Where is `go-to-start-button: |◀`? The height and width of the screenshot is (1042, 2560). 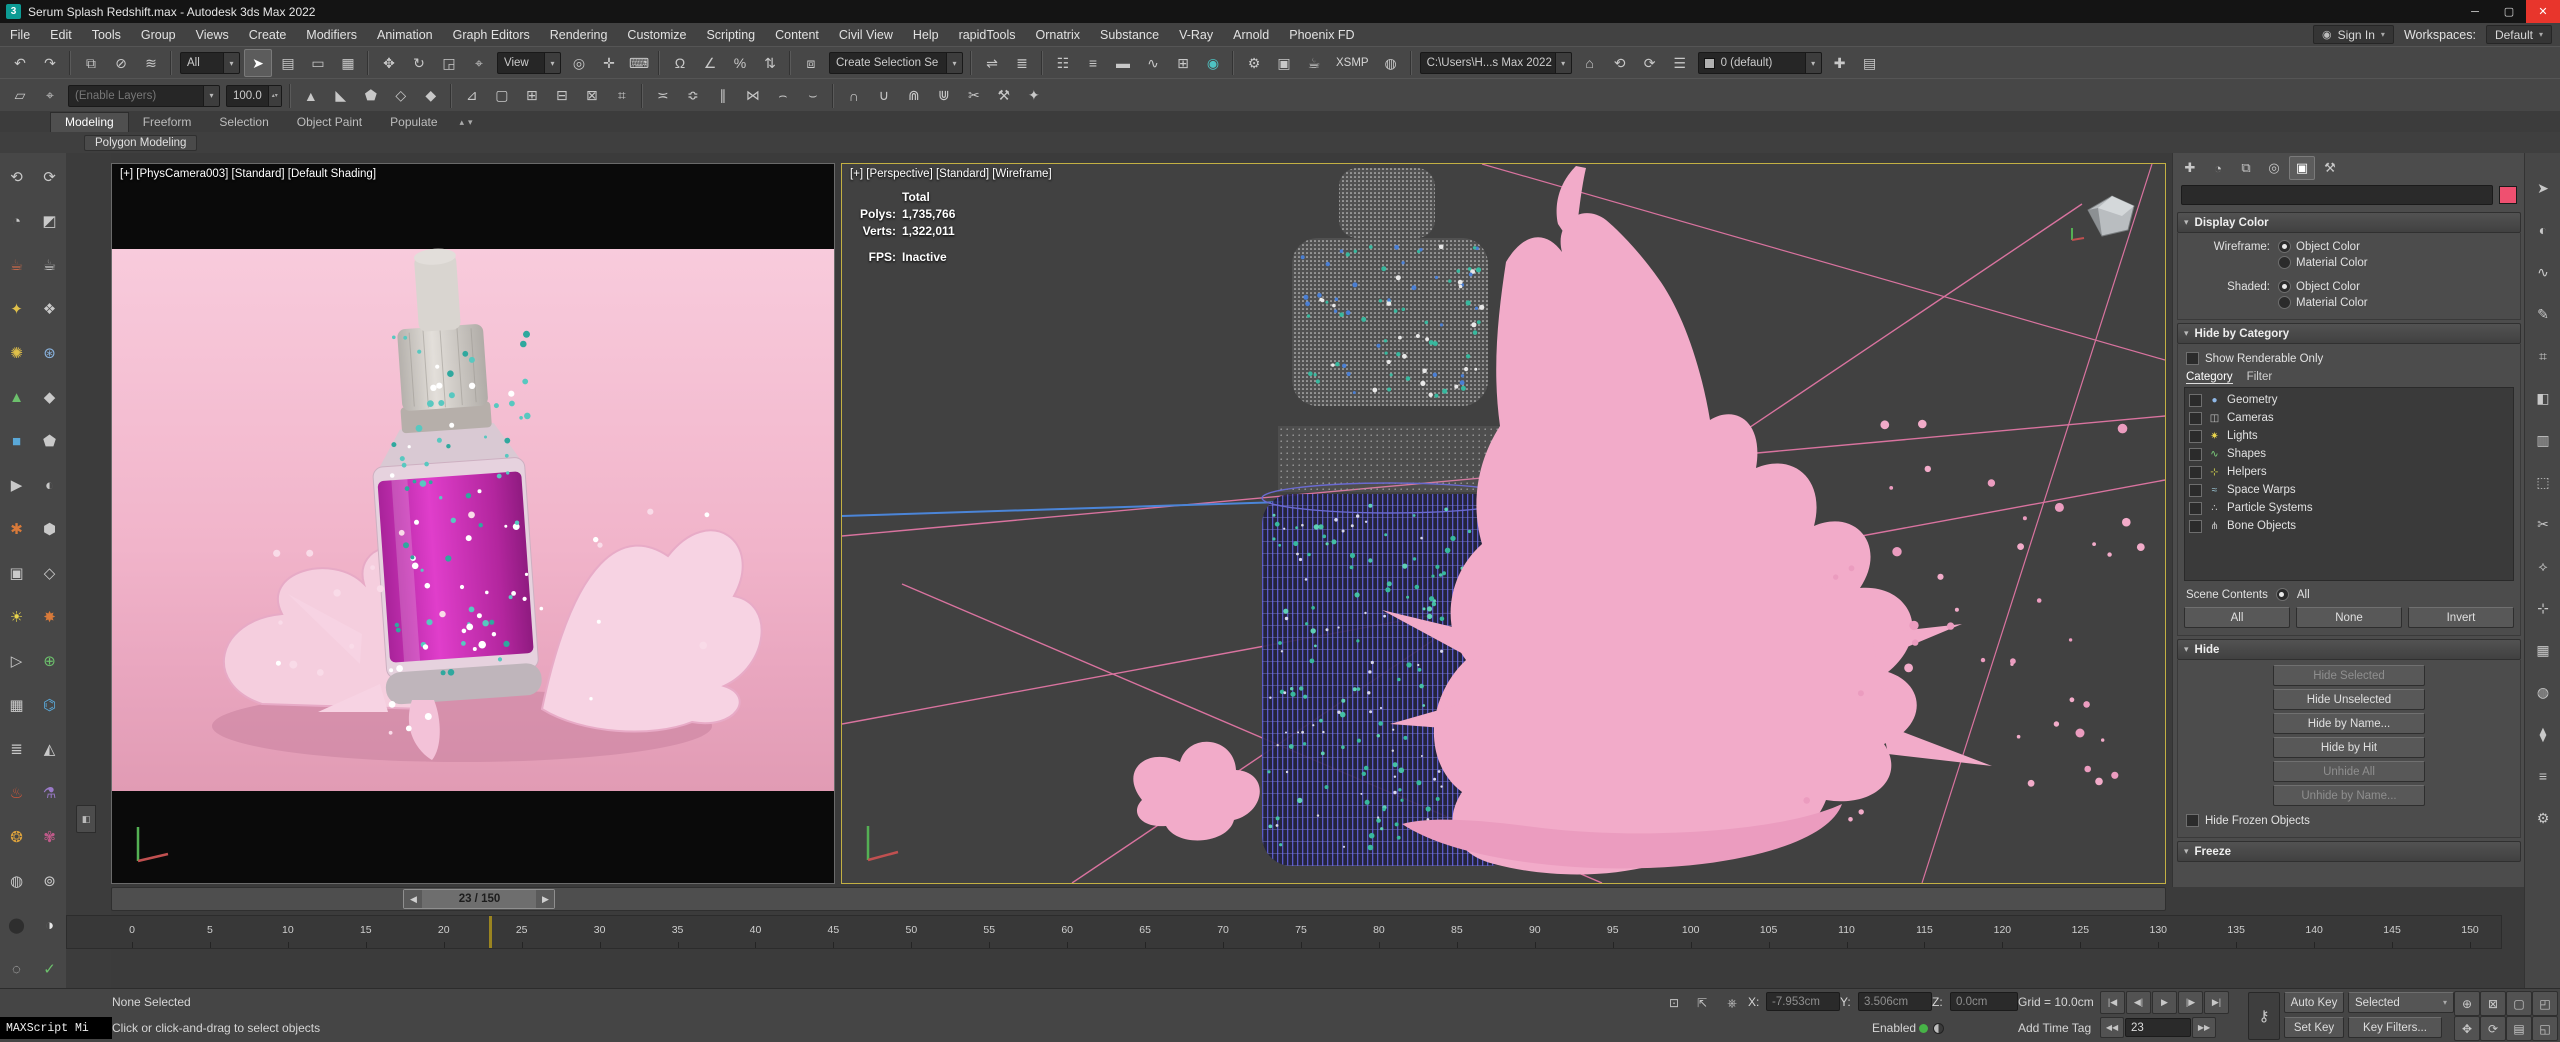
go-to-start-button: |◀ is located at coordinates (2112, 1002).